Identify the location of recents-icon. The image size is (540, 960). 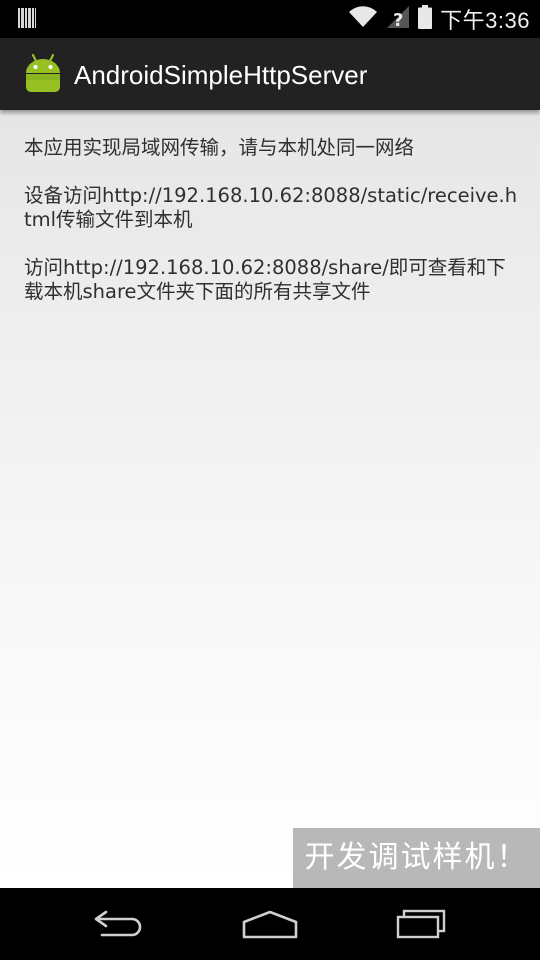
(422, 924).